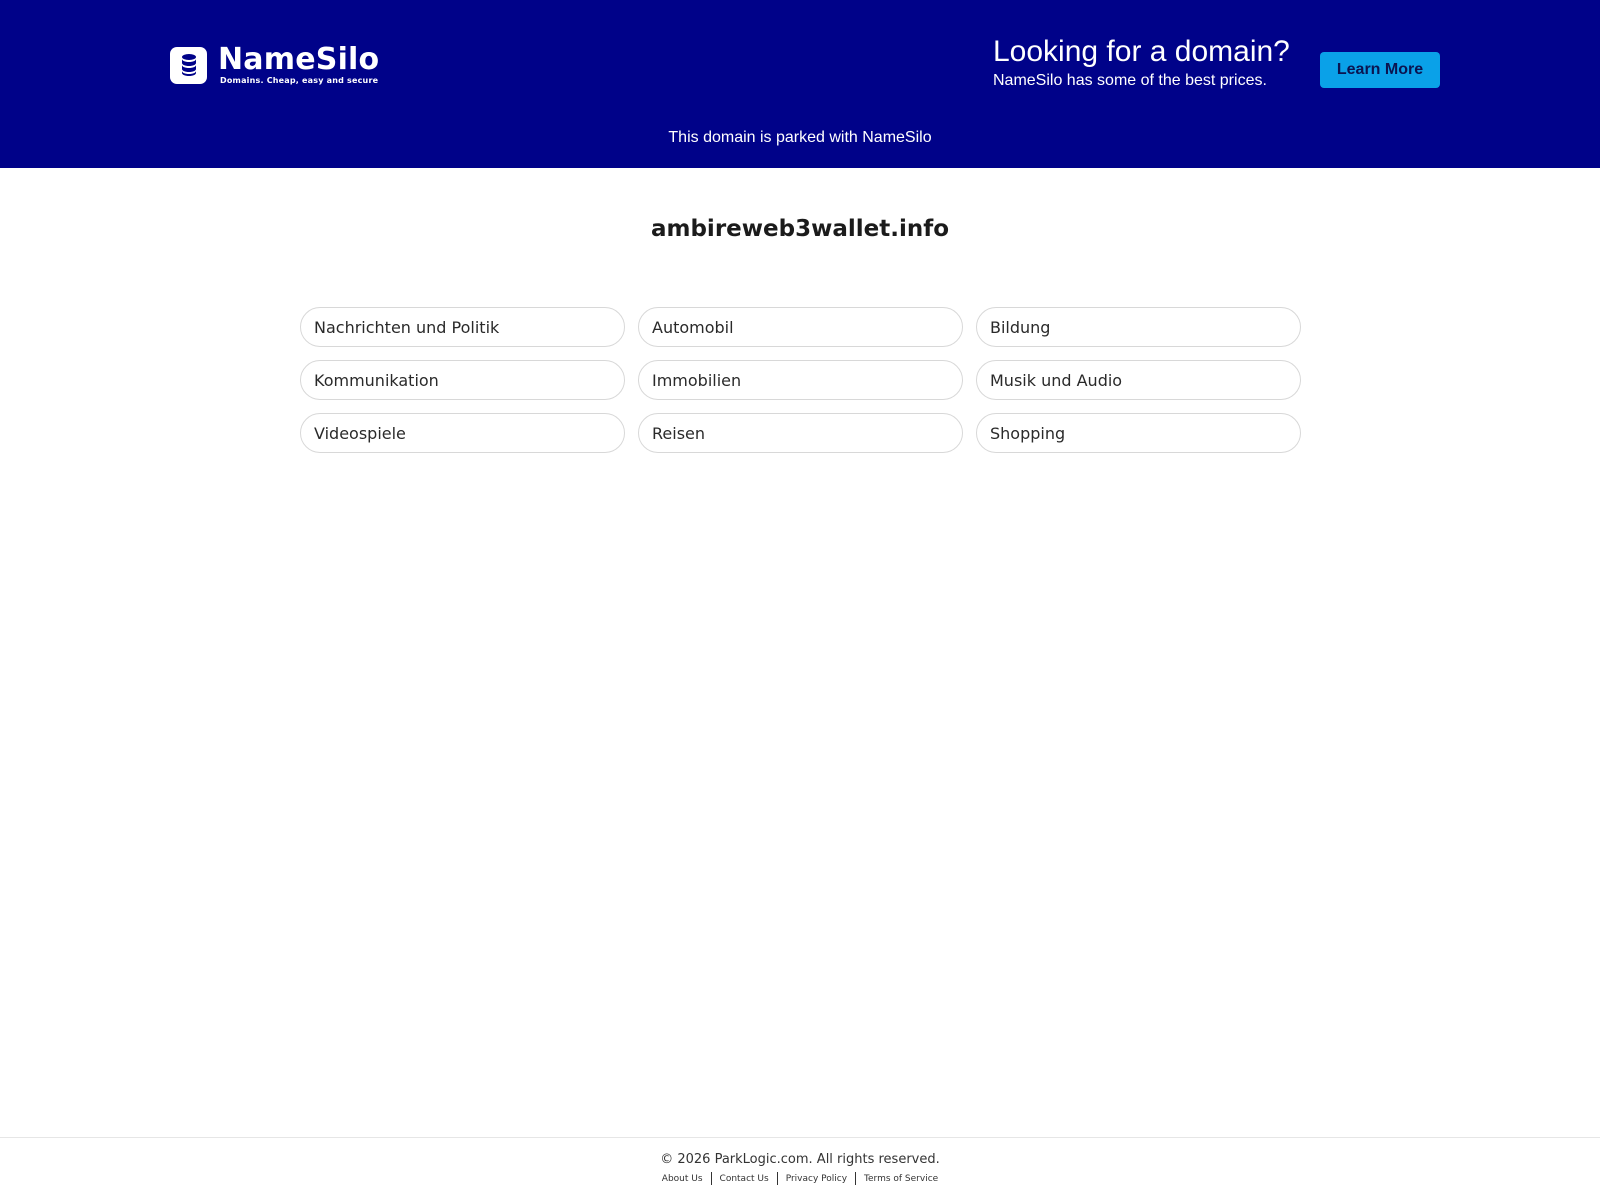  What do you see at coordinates (800, 433) in the screenshot?
I see `related-link: Reisen` at bounding box center [800, 433].